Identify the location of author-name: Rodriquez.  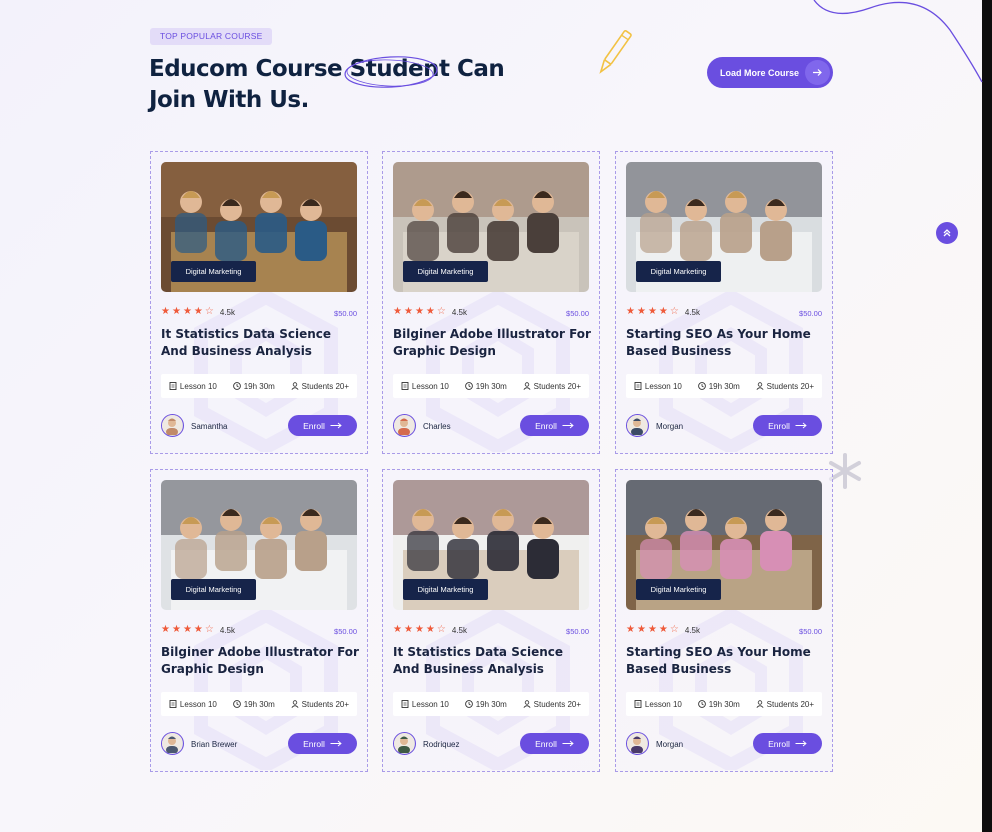
(441, 744).